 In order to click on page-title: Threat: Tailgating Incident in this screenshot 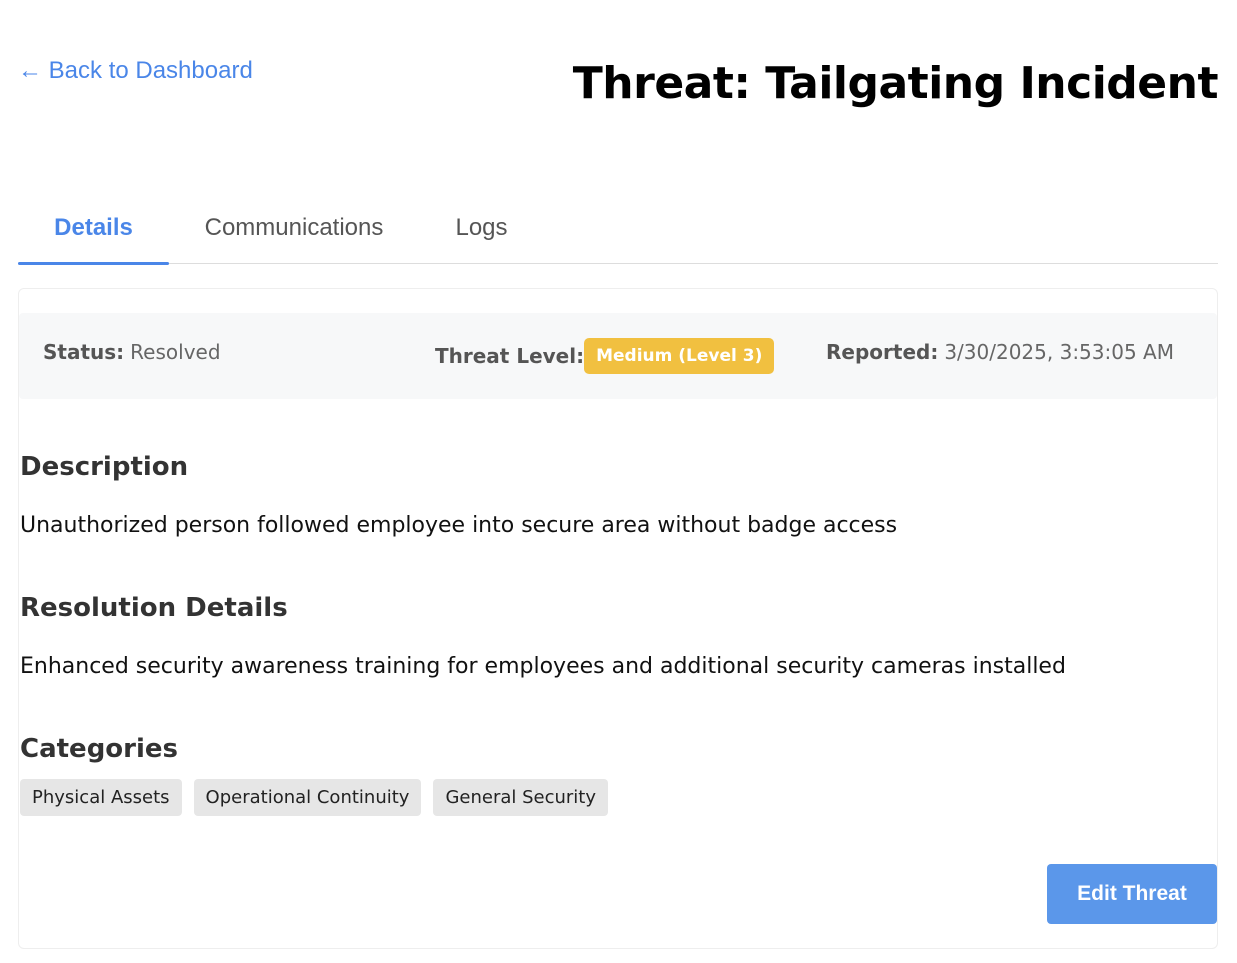, I will do `click(895, 83)`.